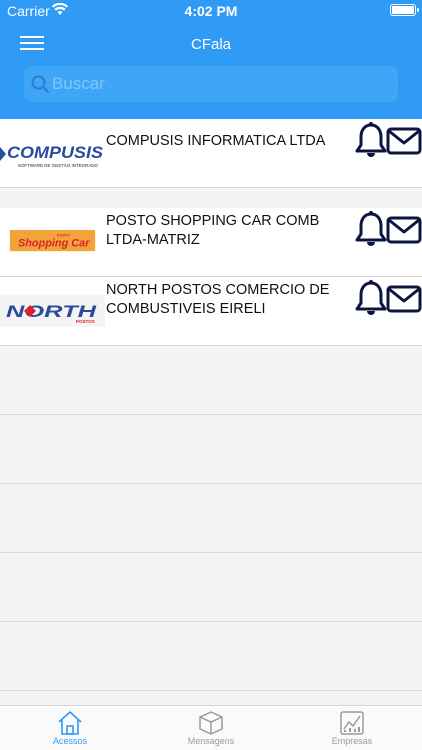  I want to click on compusis-logo: COMPUSIS SOFTWARE DE GESTÃO INTEGRADO, so click(52, 155).